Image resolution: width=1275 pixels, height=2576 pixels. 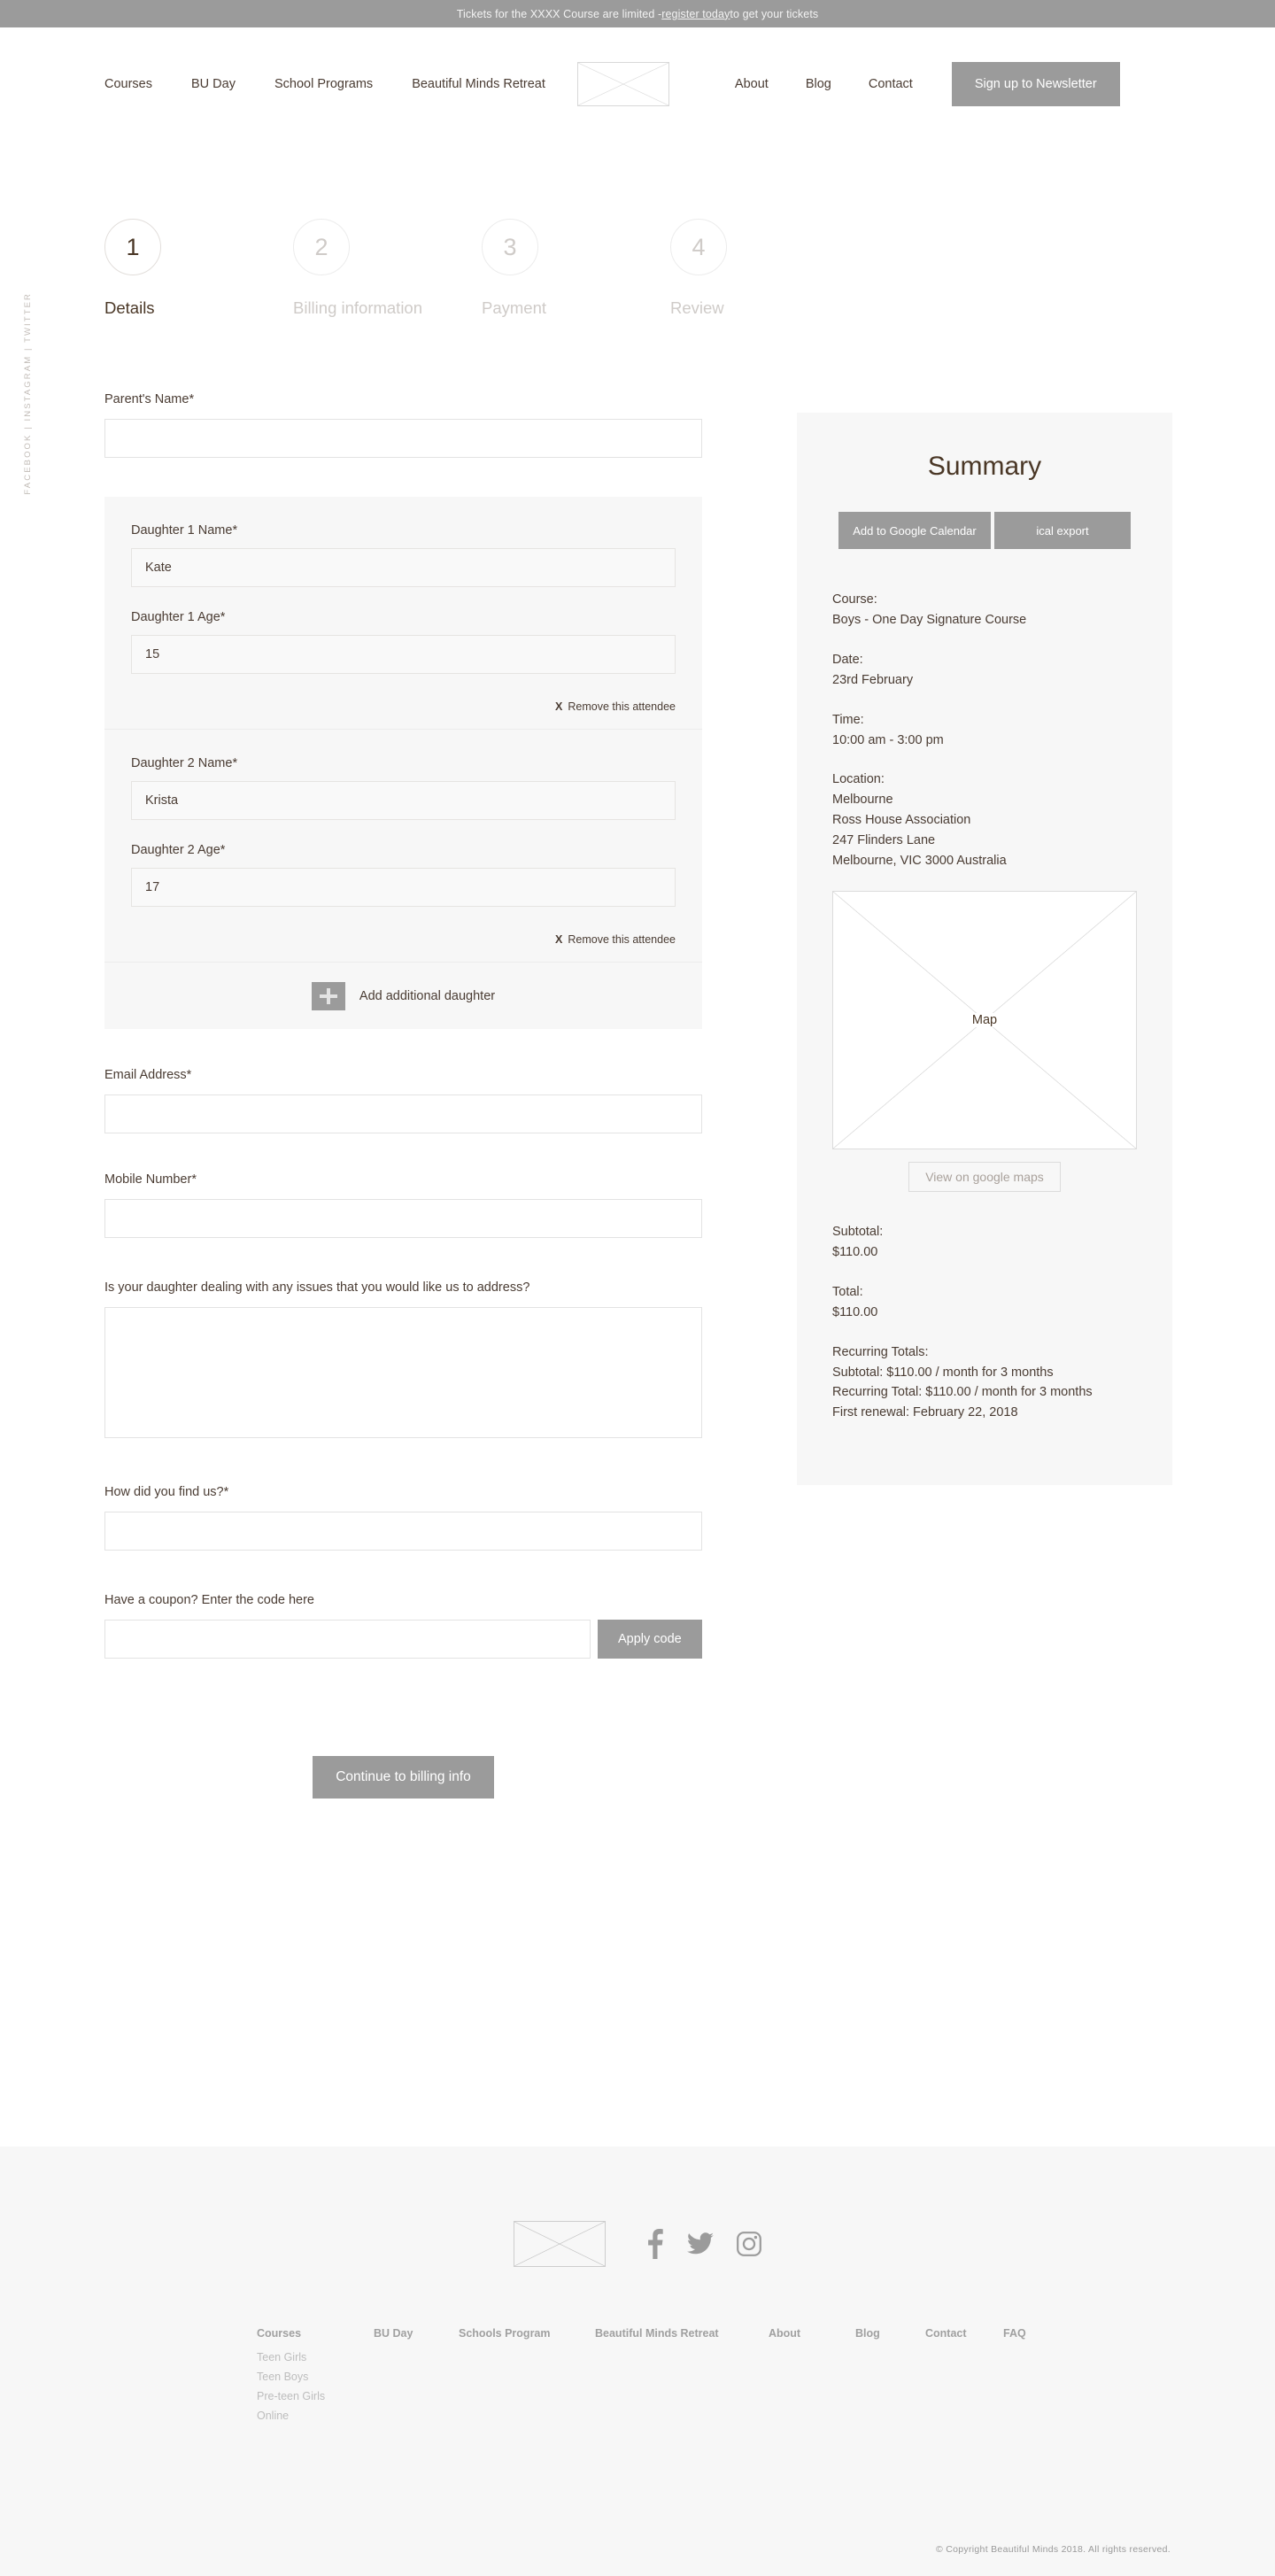 What do you see at coordinates (784, 2333) in the screenshot?
I see `footer-link-about: About` at bounding box center [784, 2333].